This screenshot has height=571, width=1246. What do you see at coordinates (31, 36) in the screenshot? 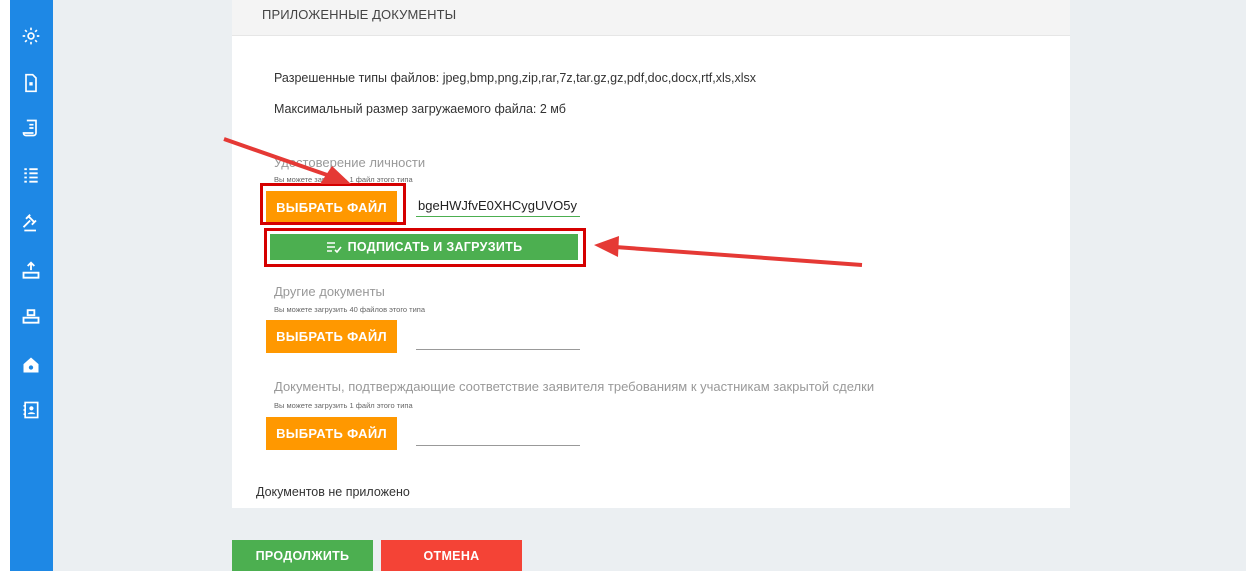
I see `gear-icon` at bounding box center [31, 36].